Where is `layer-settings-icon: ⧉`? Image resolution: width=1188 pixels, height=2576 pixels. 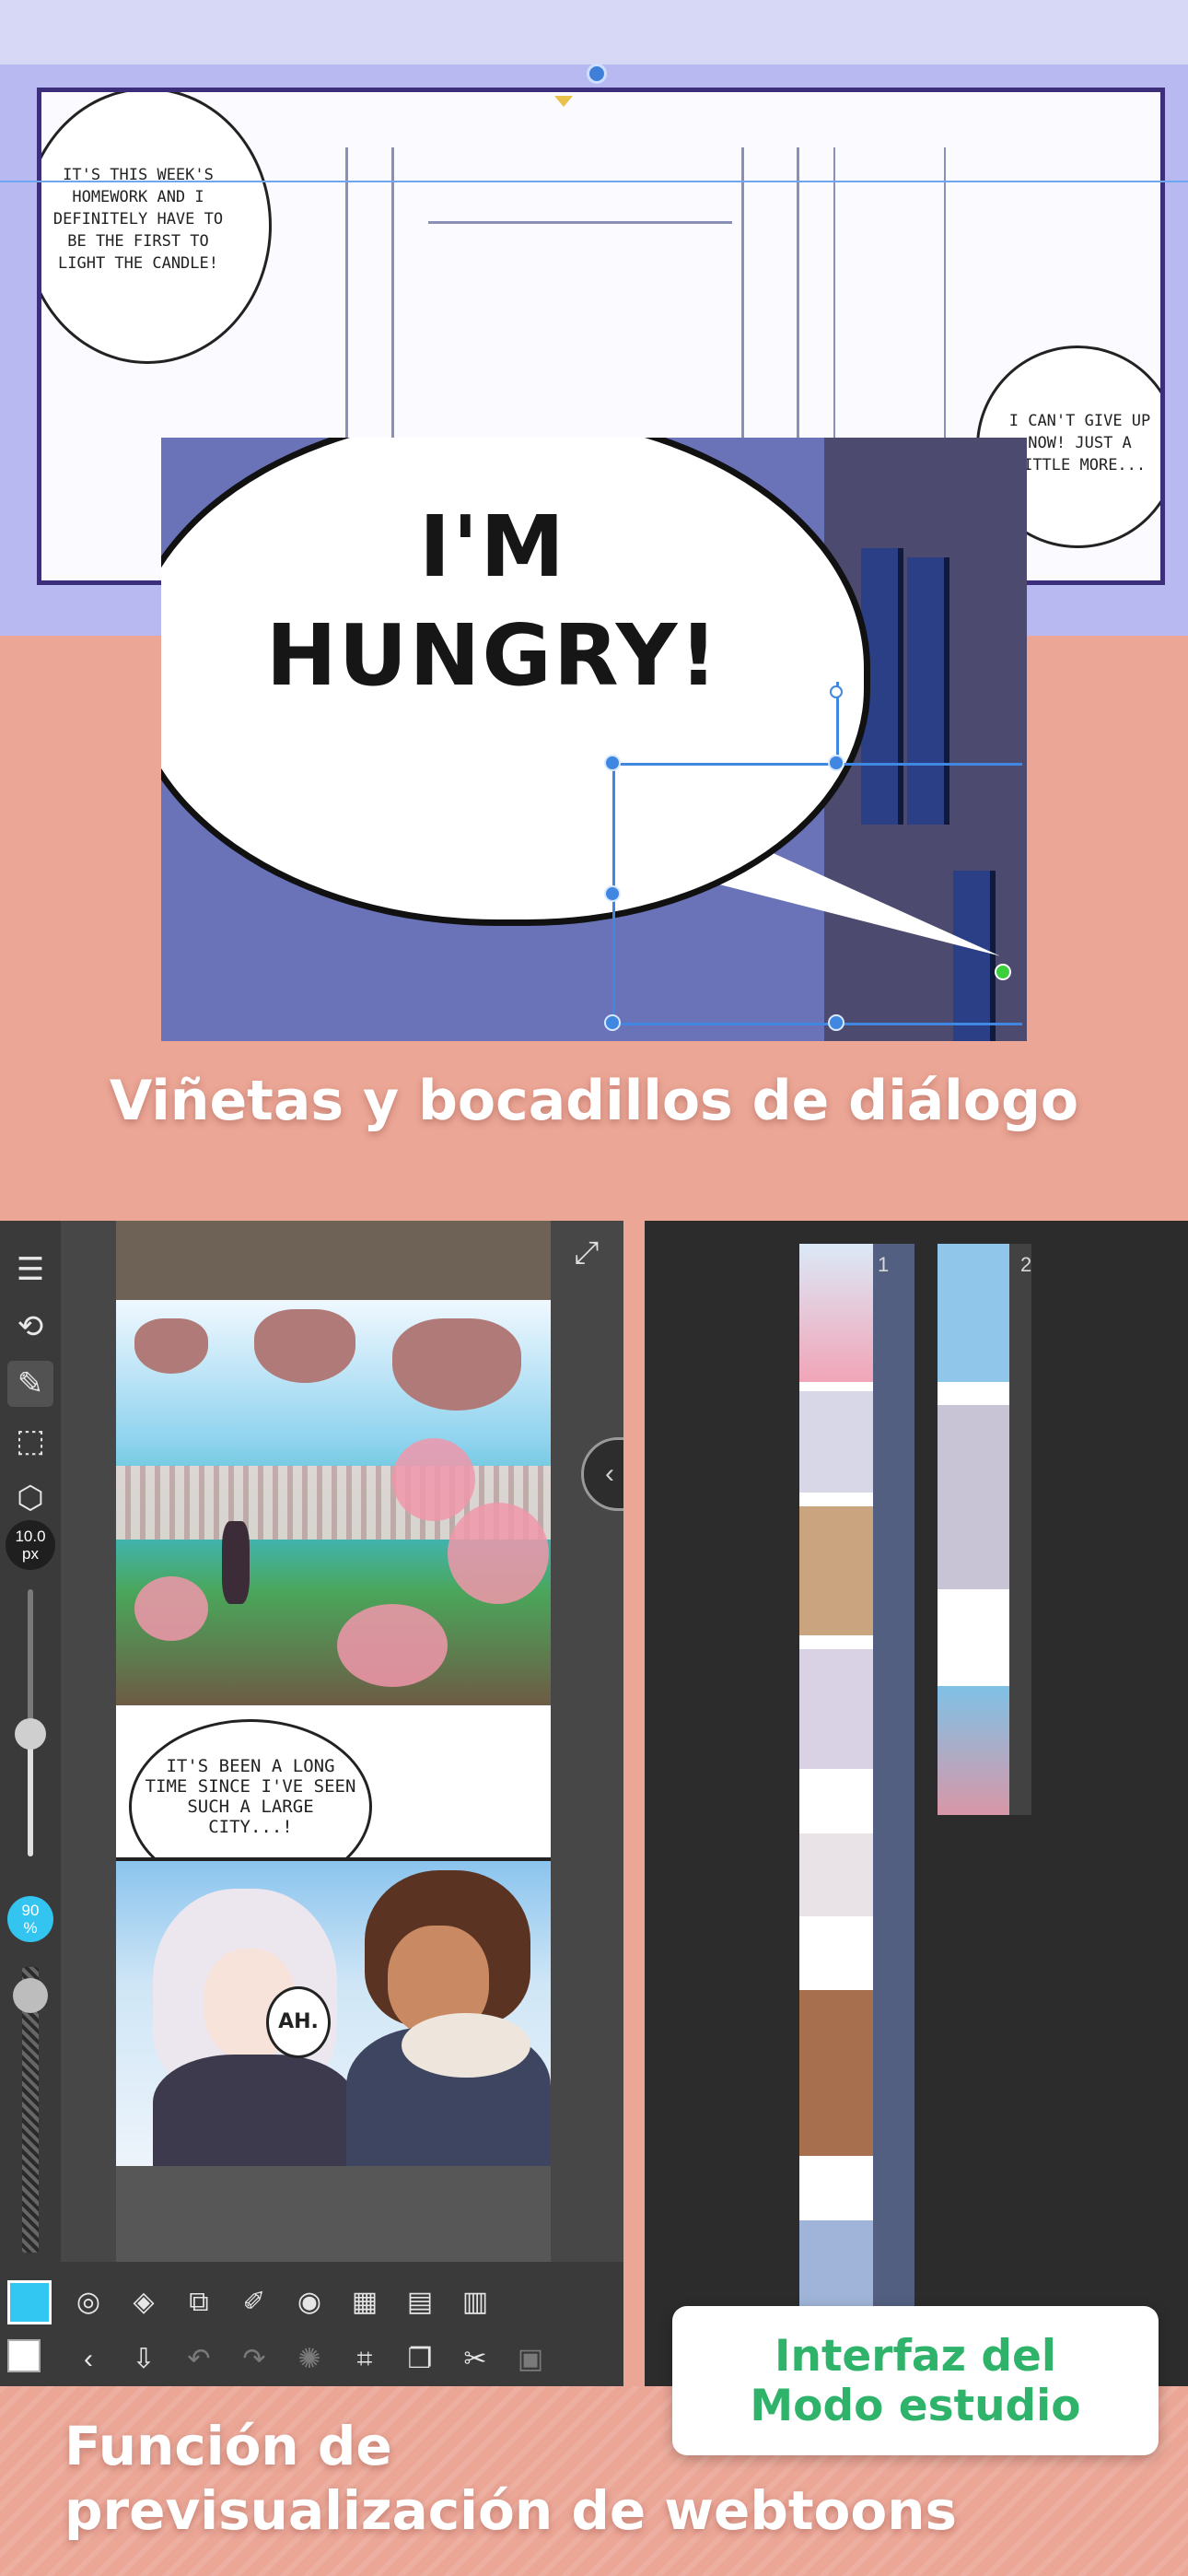 layer-settings-icon: ⧉ is located at coordinates (199, 2302).